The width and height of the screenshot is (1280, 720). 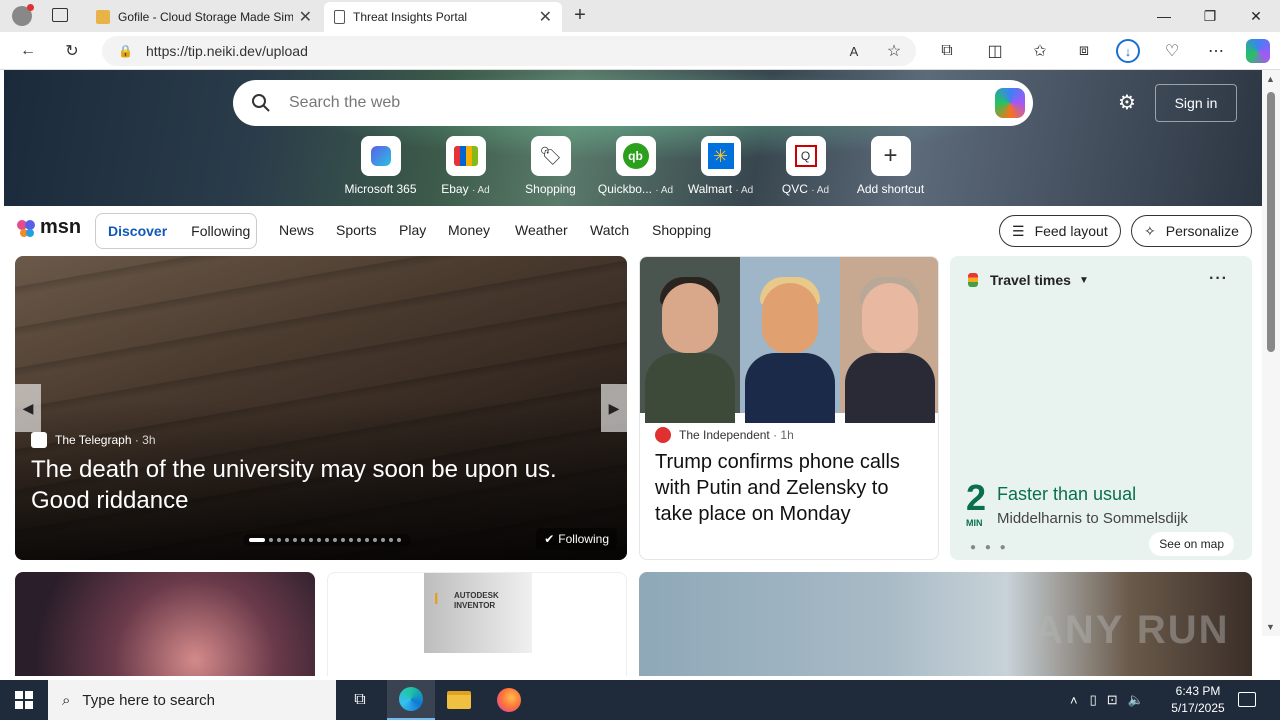 What do you see at coordinates (509, 700) in the screenshot?
I see `firefox-icon` at bounding box center [509, 700].